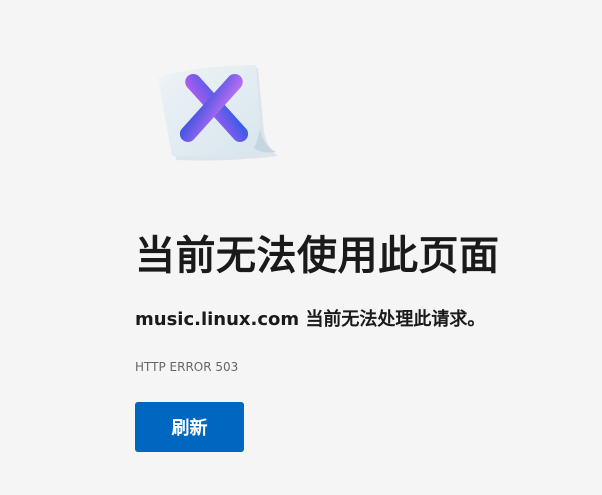  Describe the element at coordinates (317, 256) in the screenshot. I see `page-title: 当前无法使用此页面` at that location.